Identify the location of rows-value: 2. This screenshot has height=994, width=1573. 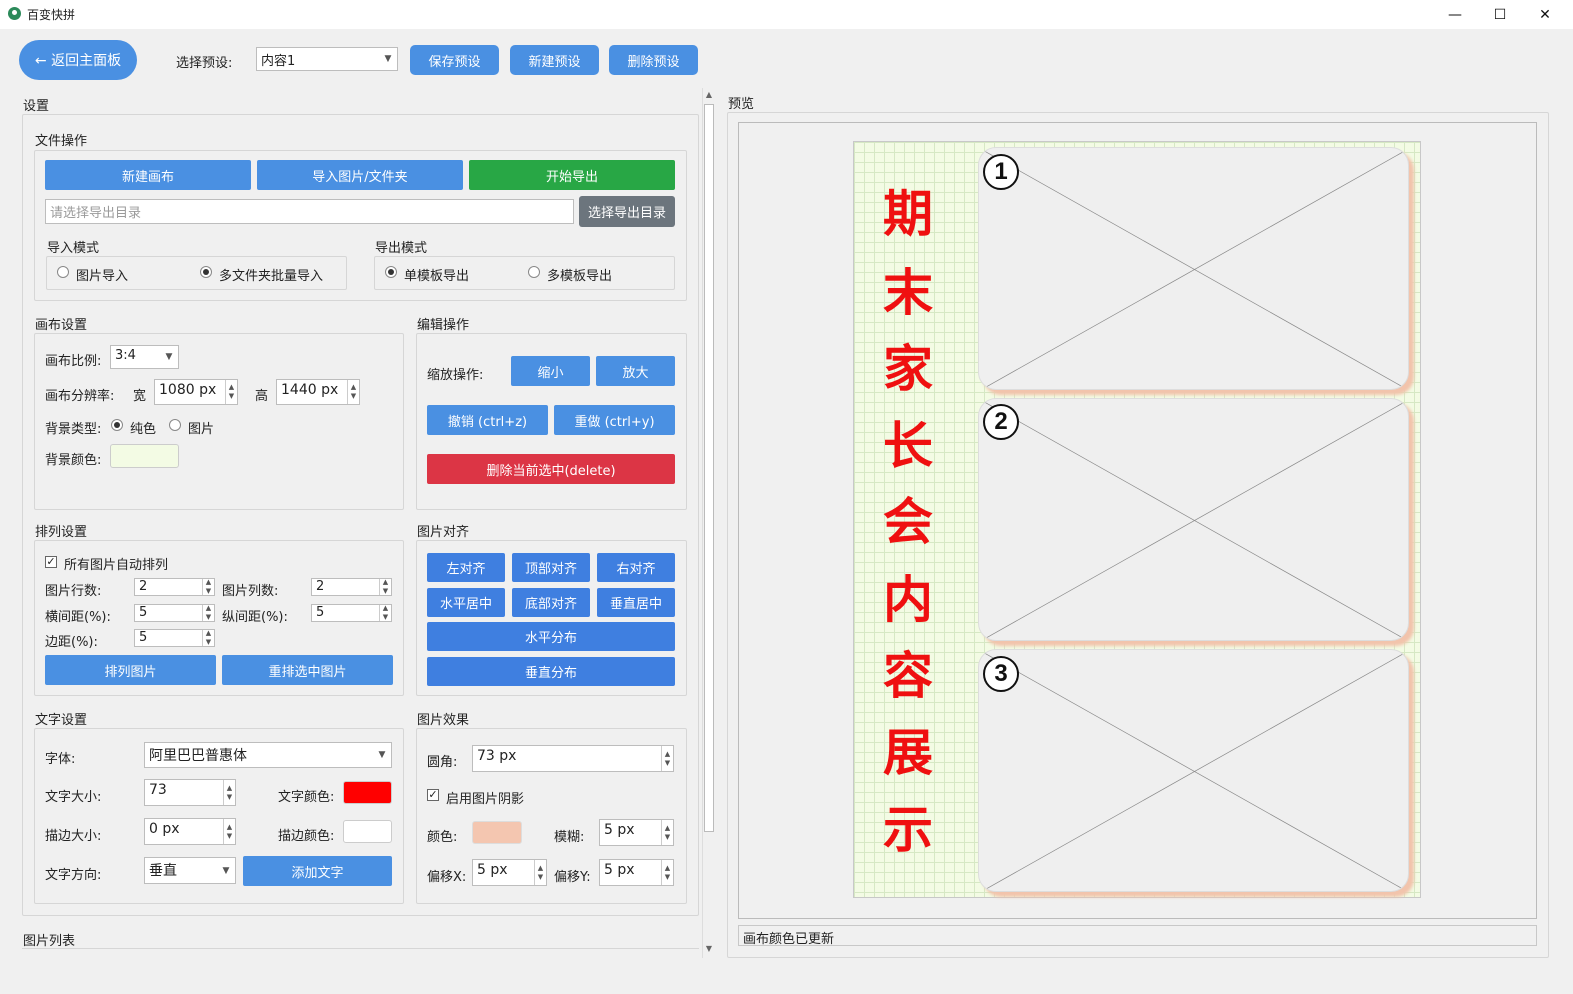
(143, 586).